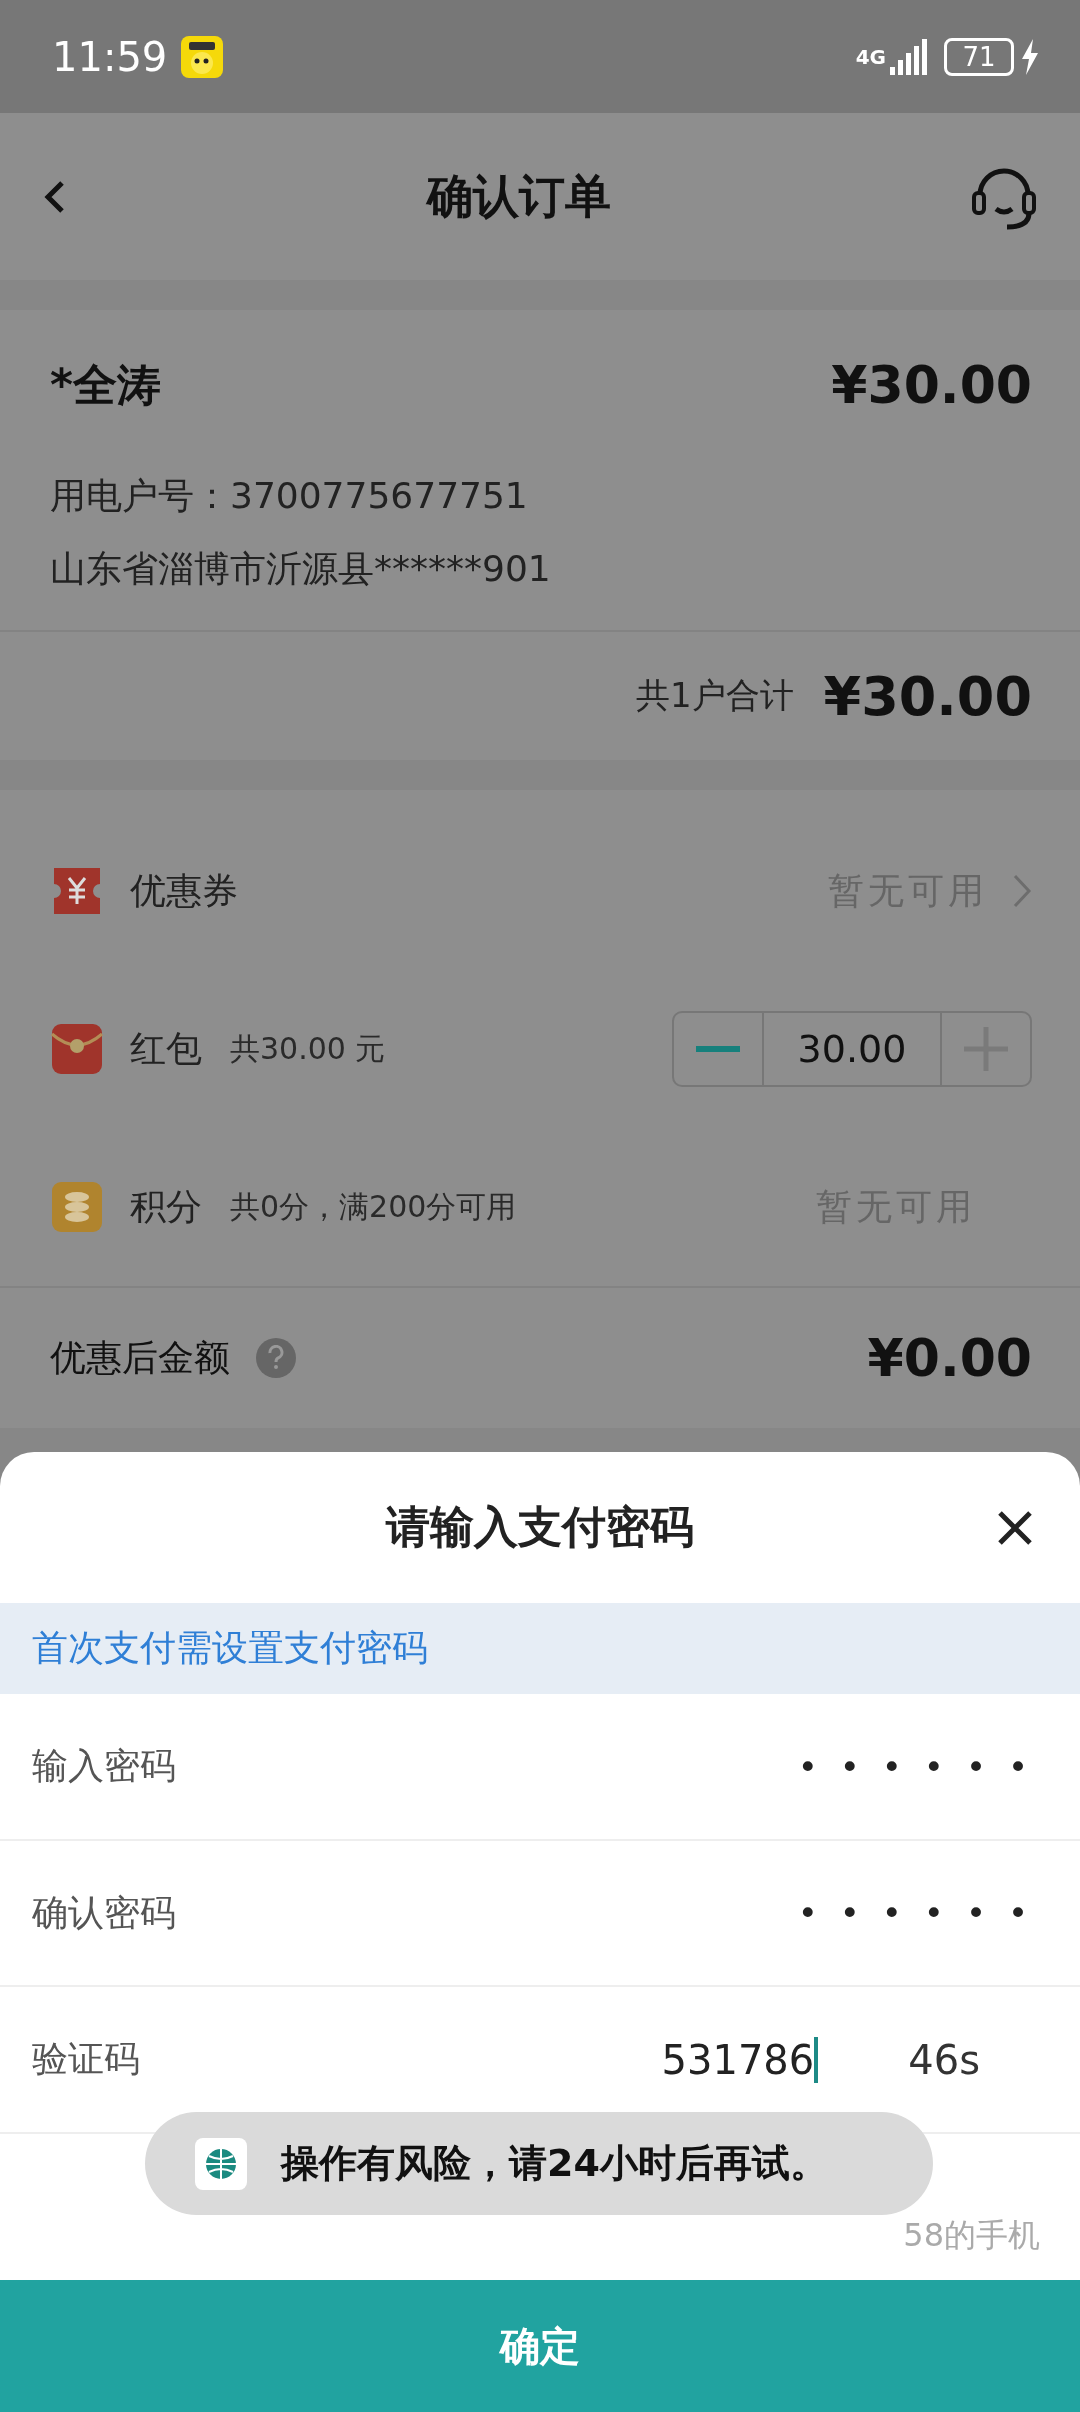  Describe the element at coordinates (1030, 56) in the screenshot. I see `charging-icon` at that location.